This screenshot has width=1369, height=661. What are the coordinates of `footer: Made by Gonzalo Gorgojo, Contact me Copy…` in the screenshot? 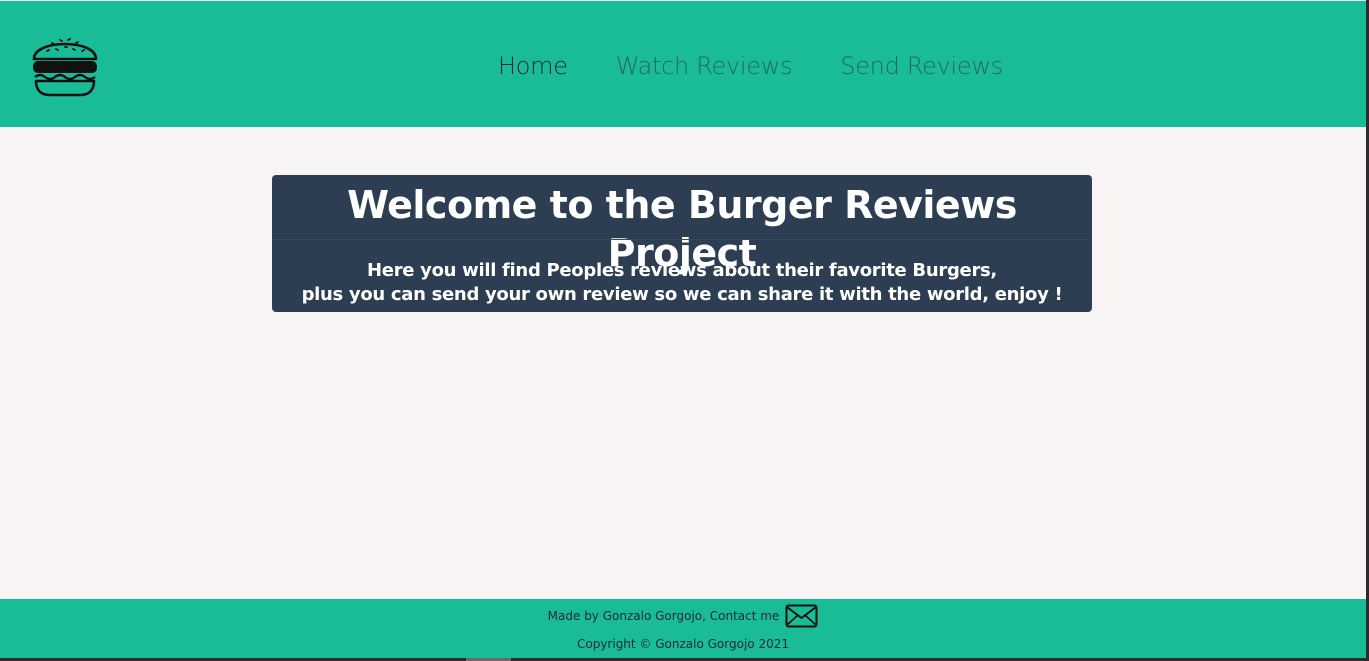 It's located at (683, 628).